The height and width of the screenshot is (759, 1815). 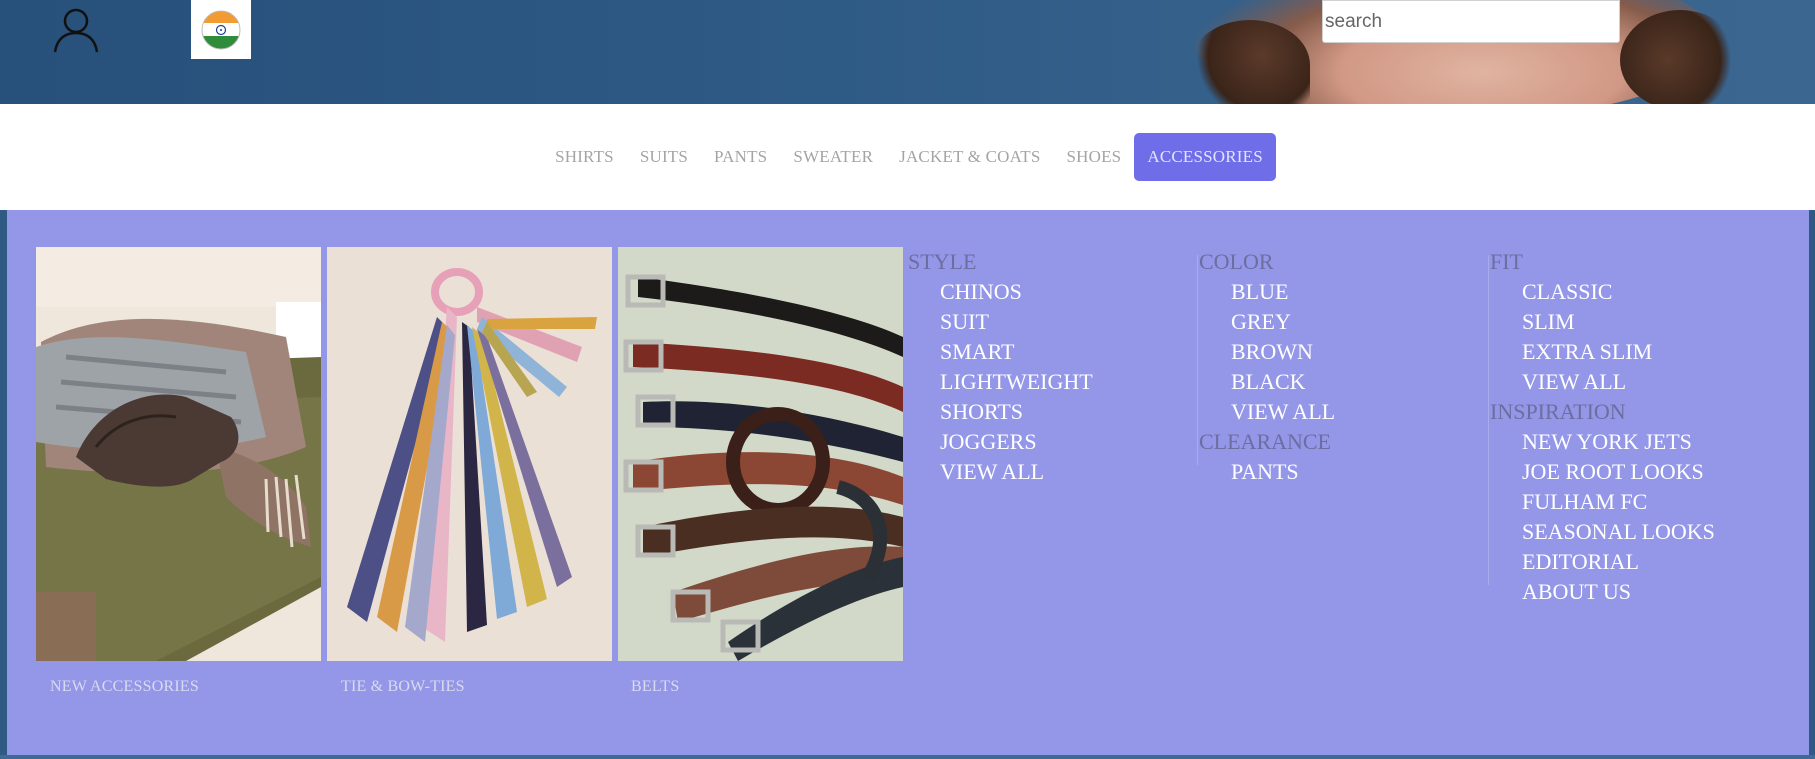 What do you see at coordinates (760, 454) in the screenshot?
I see `belts-image` at bounding box center [760, 454].